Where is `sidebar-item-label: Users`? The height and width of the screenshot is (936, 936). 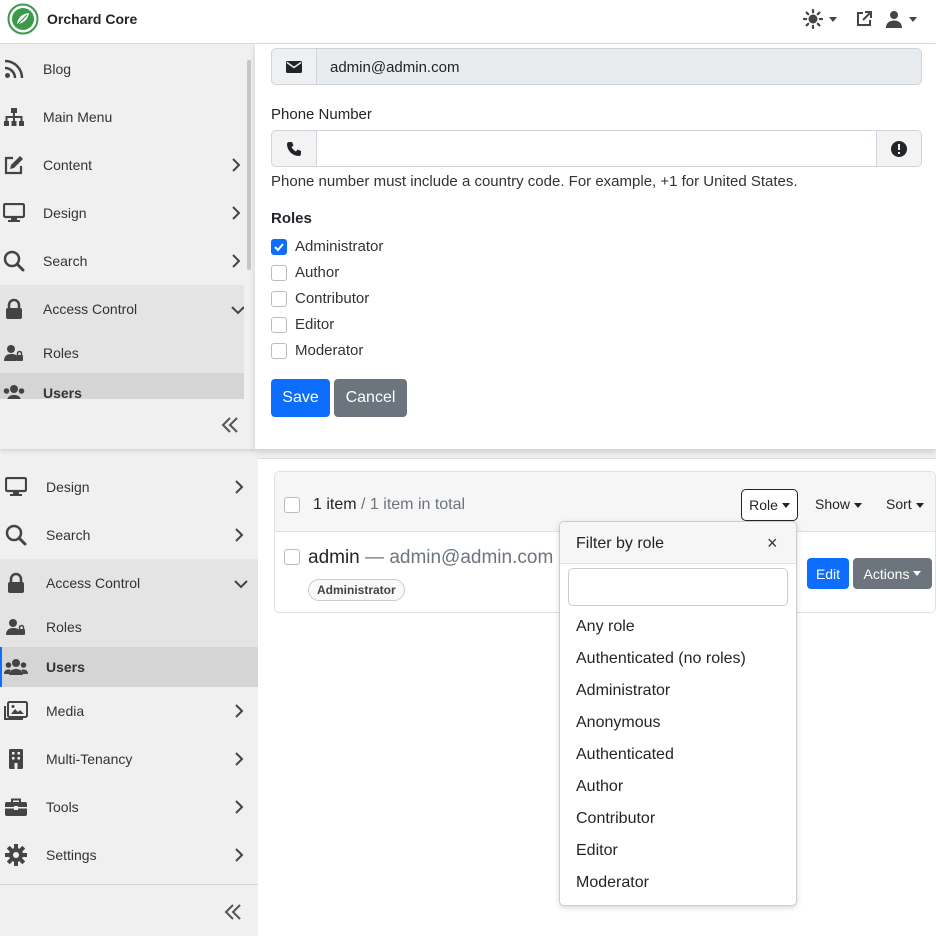
sidebar-item-label: Users is located at coordinates (62, 392).